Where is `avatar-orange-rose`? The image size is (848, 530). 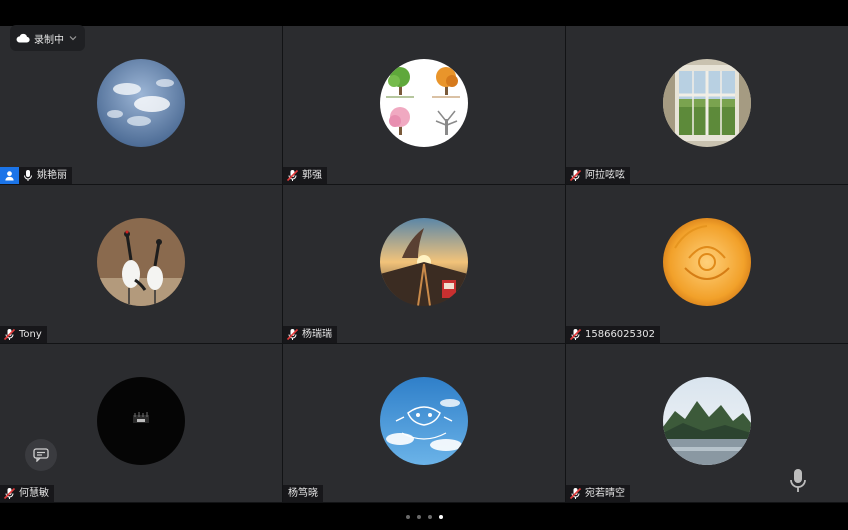
avatar-orange-rose is located at coordinates (707, 262).